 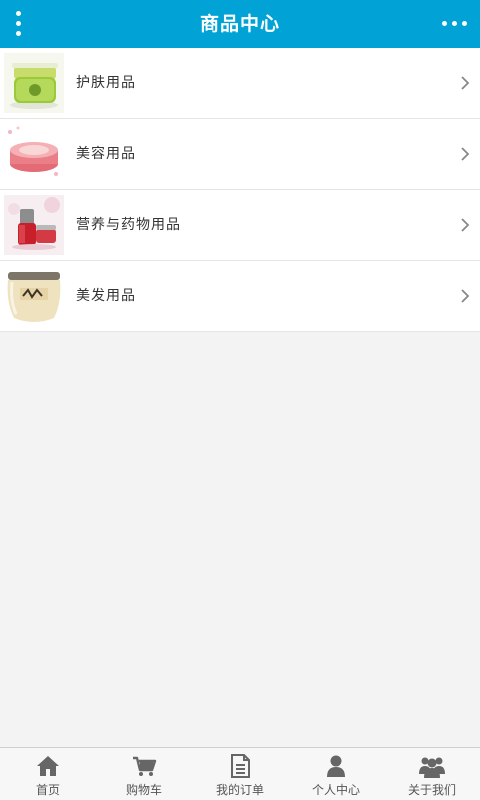 What do you see at coordinates (240, 83) in the screenshot?
I see `category-row-skincare: 护肤用品` at bounding box center [240, 83].